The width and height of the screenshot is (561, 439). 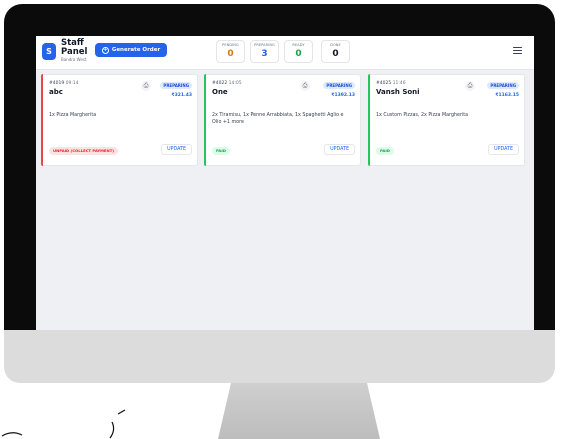 I want to click on order-items: 1x Pizza Margherita, so click(x=73, y=115).